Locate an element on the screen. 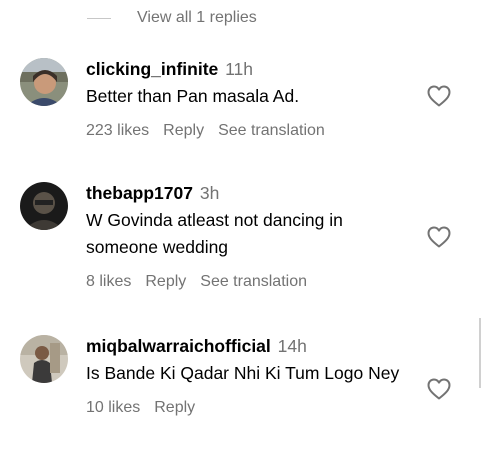  likes-count: 223 likes is located at coordinates (117, 130).